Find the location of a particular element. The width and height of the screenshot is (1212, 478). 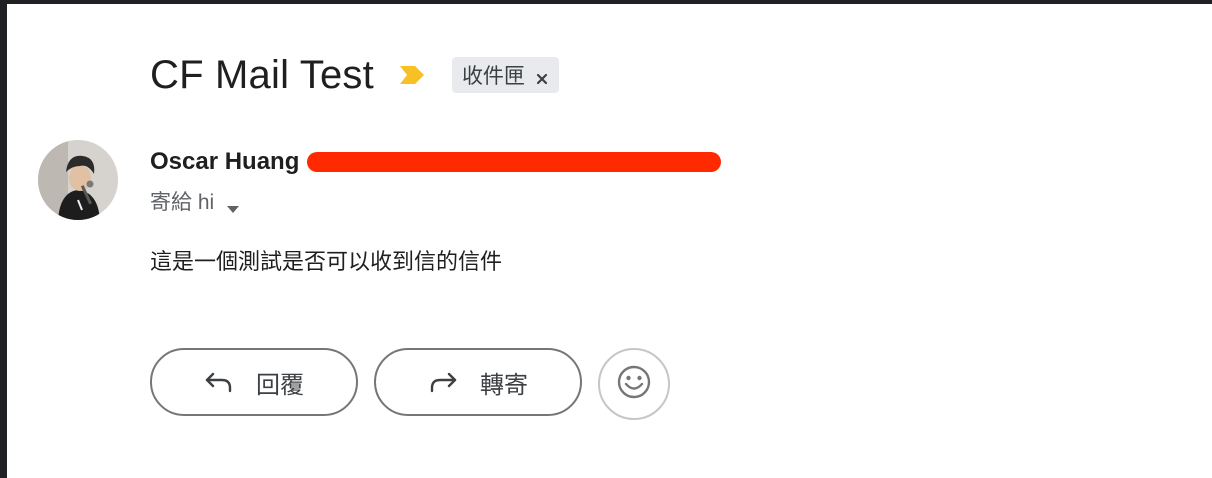

email-subject: CF Mail Test is located at coordinates (262, 75).